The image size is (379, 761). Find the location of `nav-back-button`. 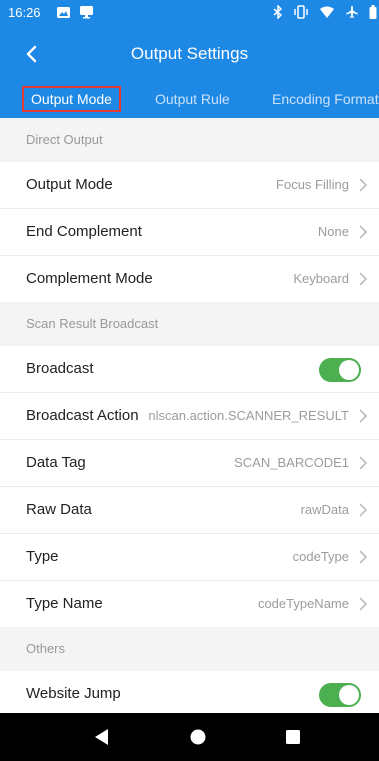

nav-back-button is located at coordinates (101, 739).